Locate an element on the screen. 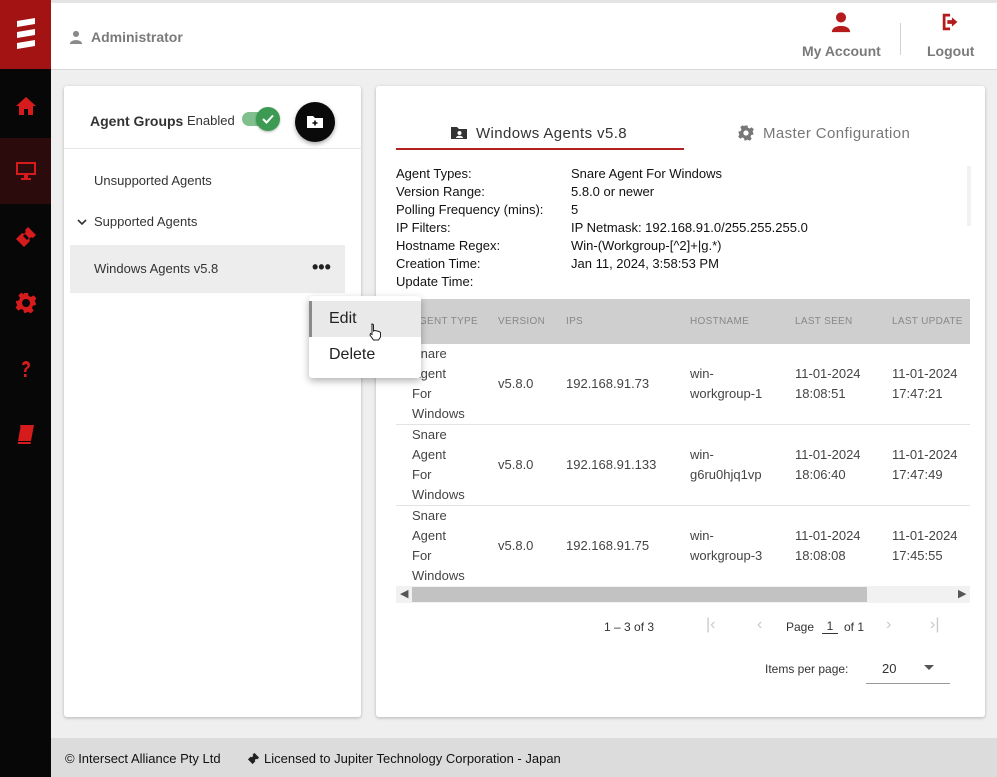 This screenshot has height=777, width=997. nav-agents is located at coordinates (25, 171).